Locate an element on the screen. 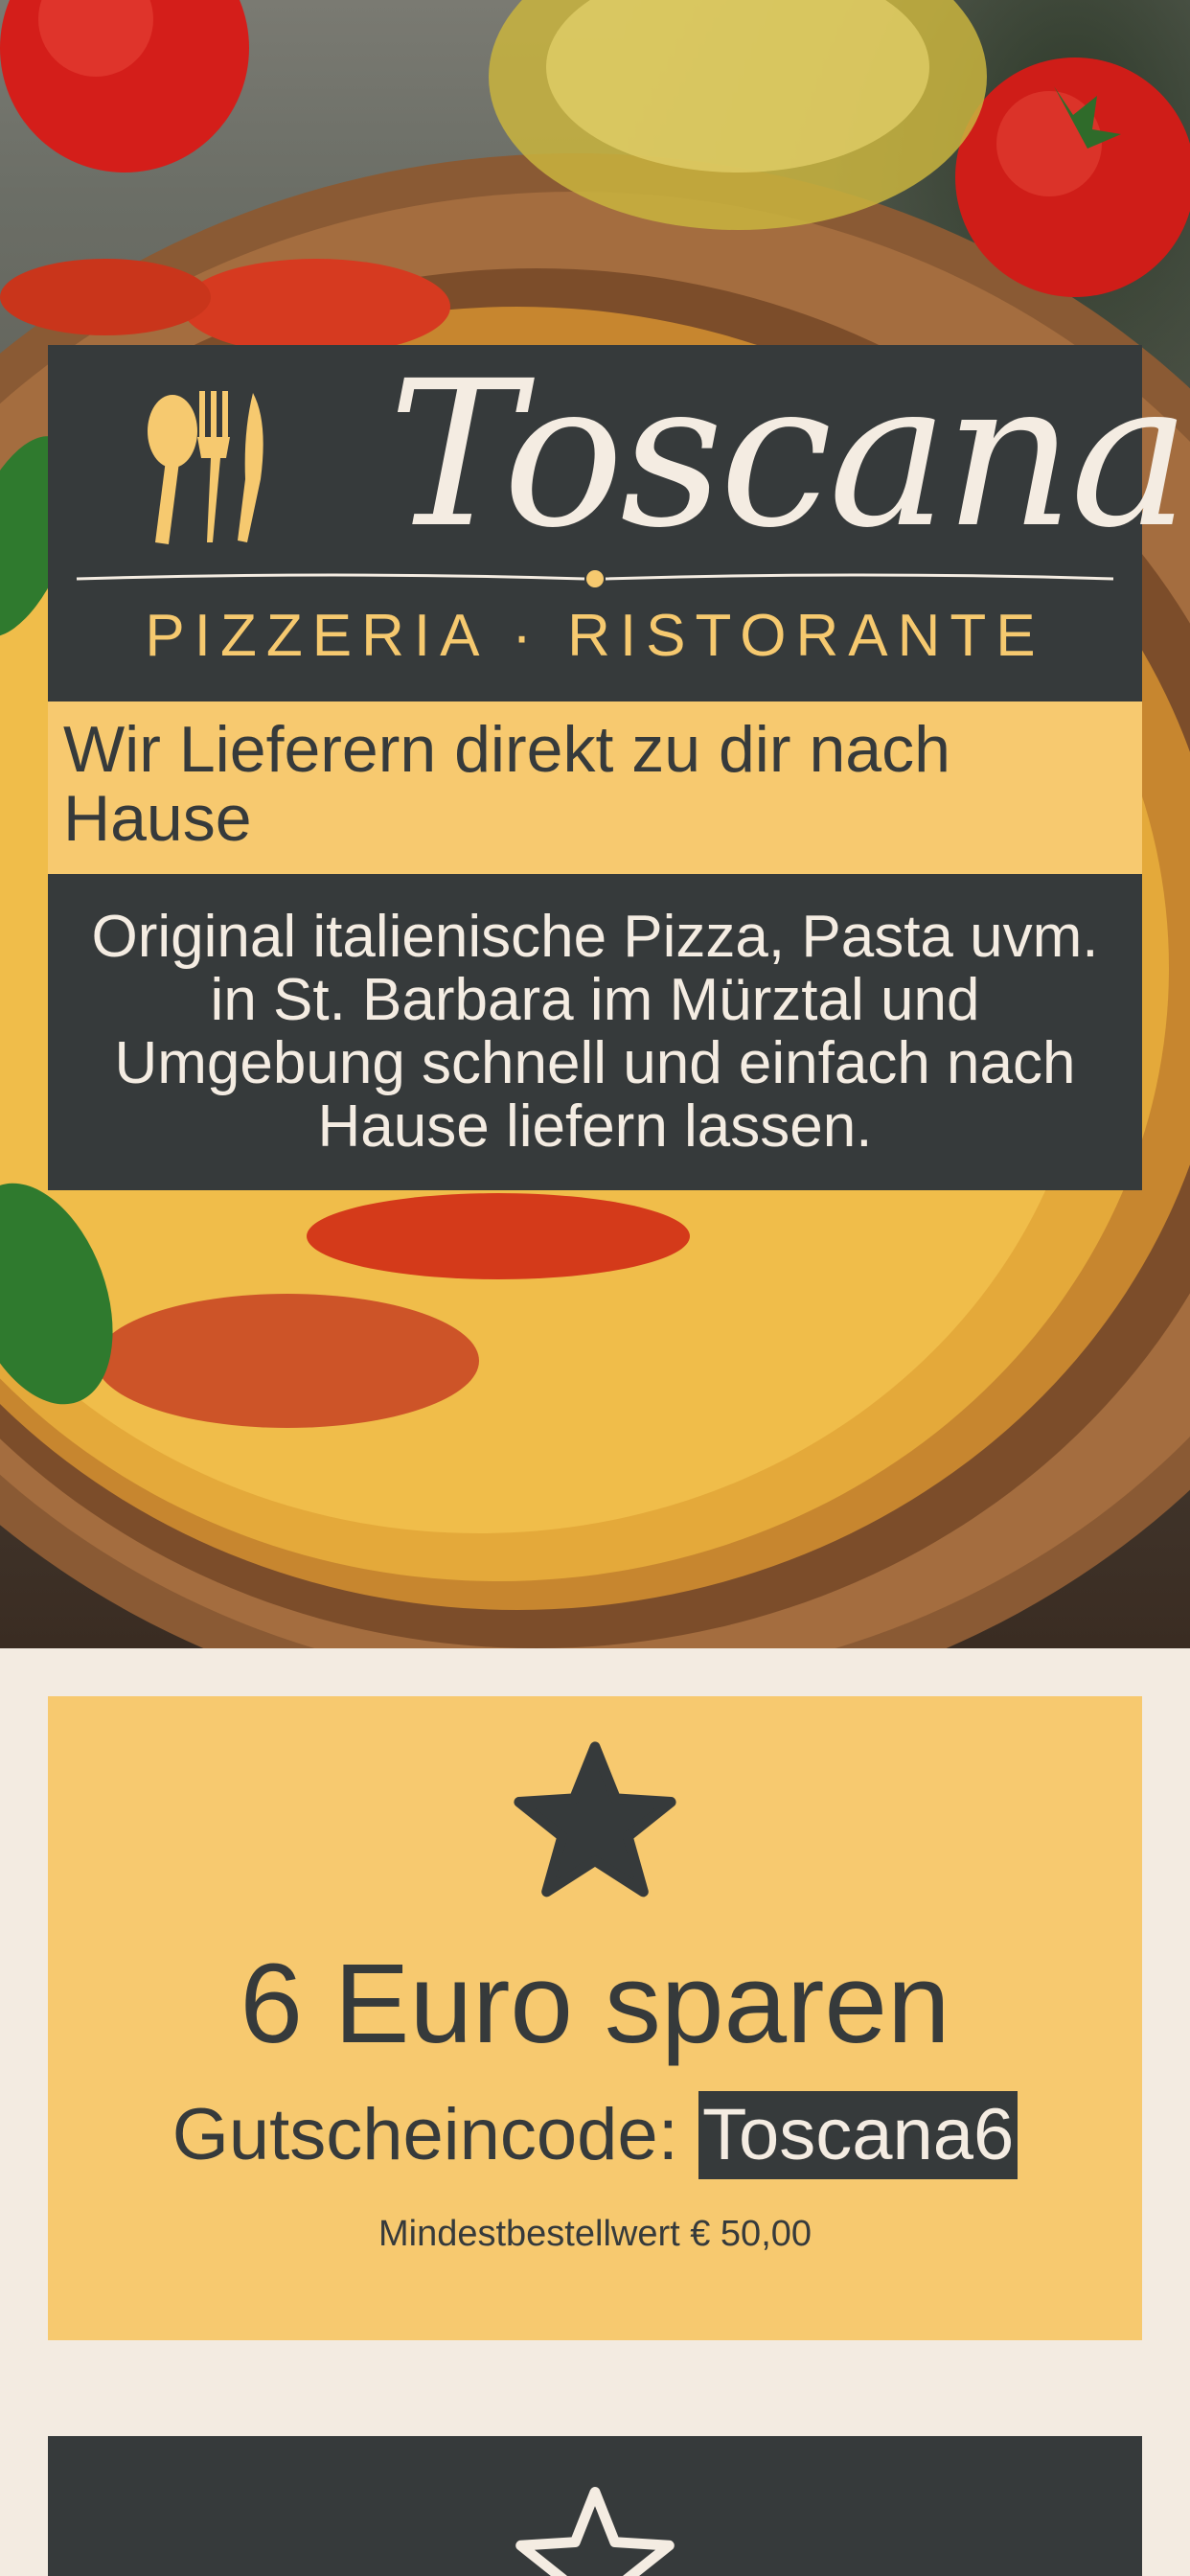 This screenshot has width=1190, height=2576. coupon-code: Toscana6 is located at coordinates (858, 2135).